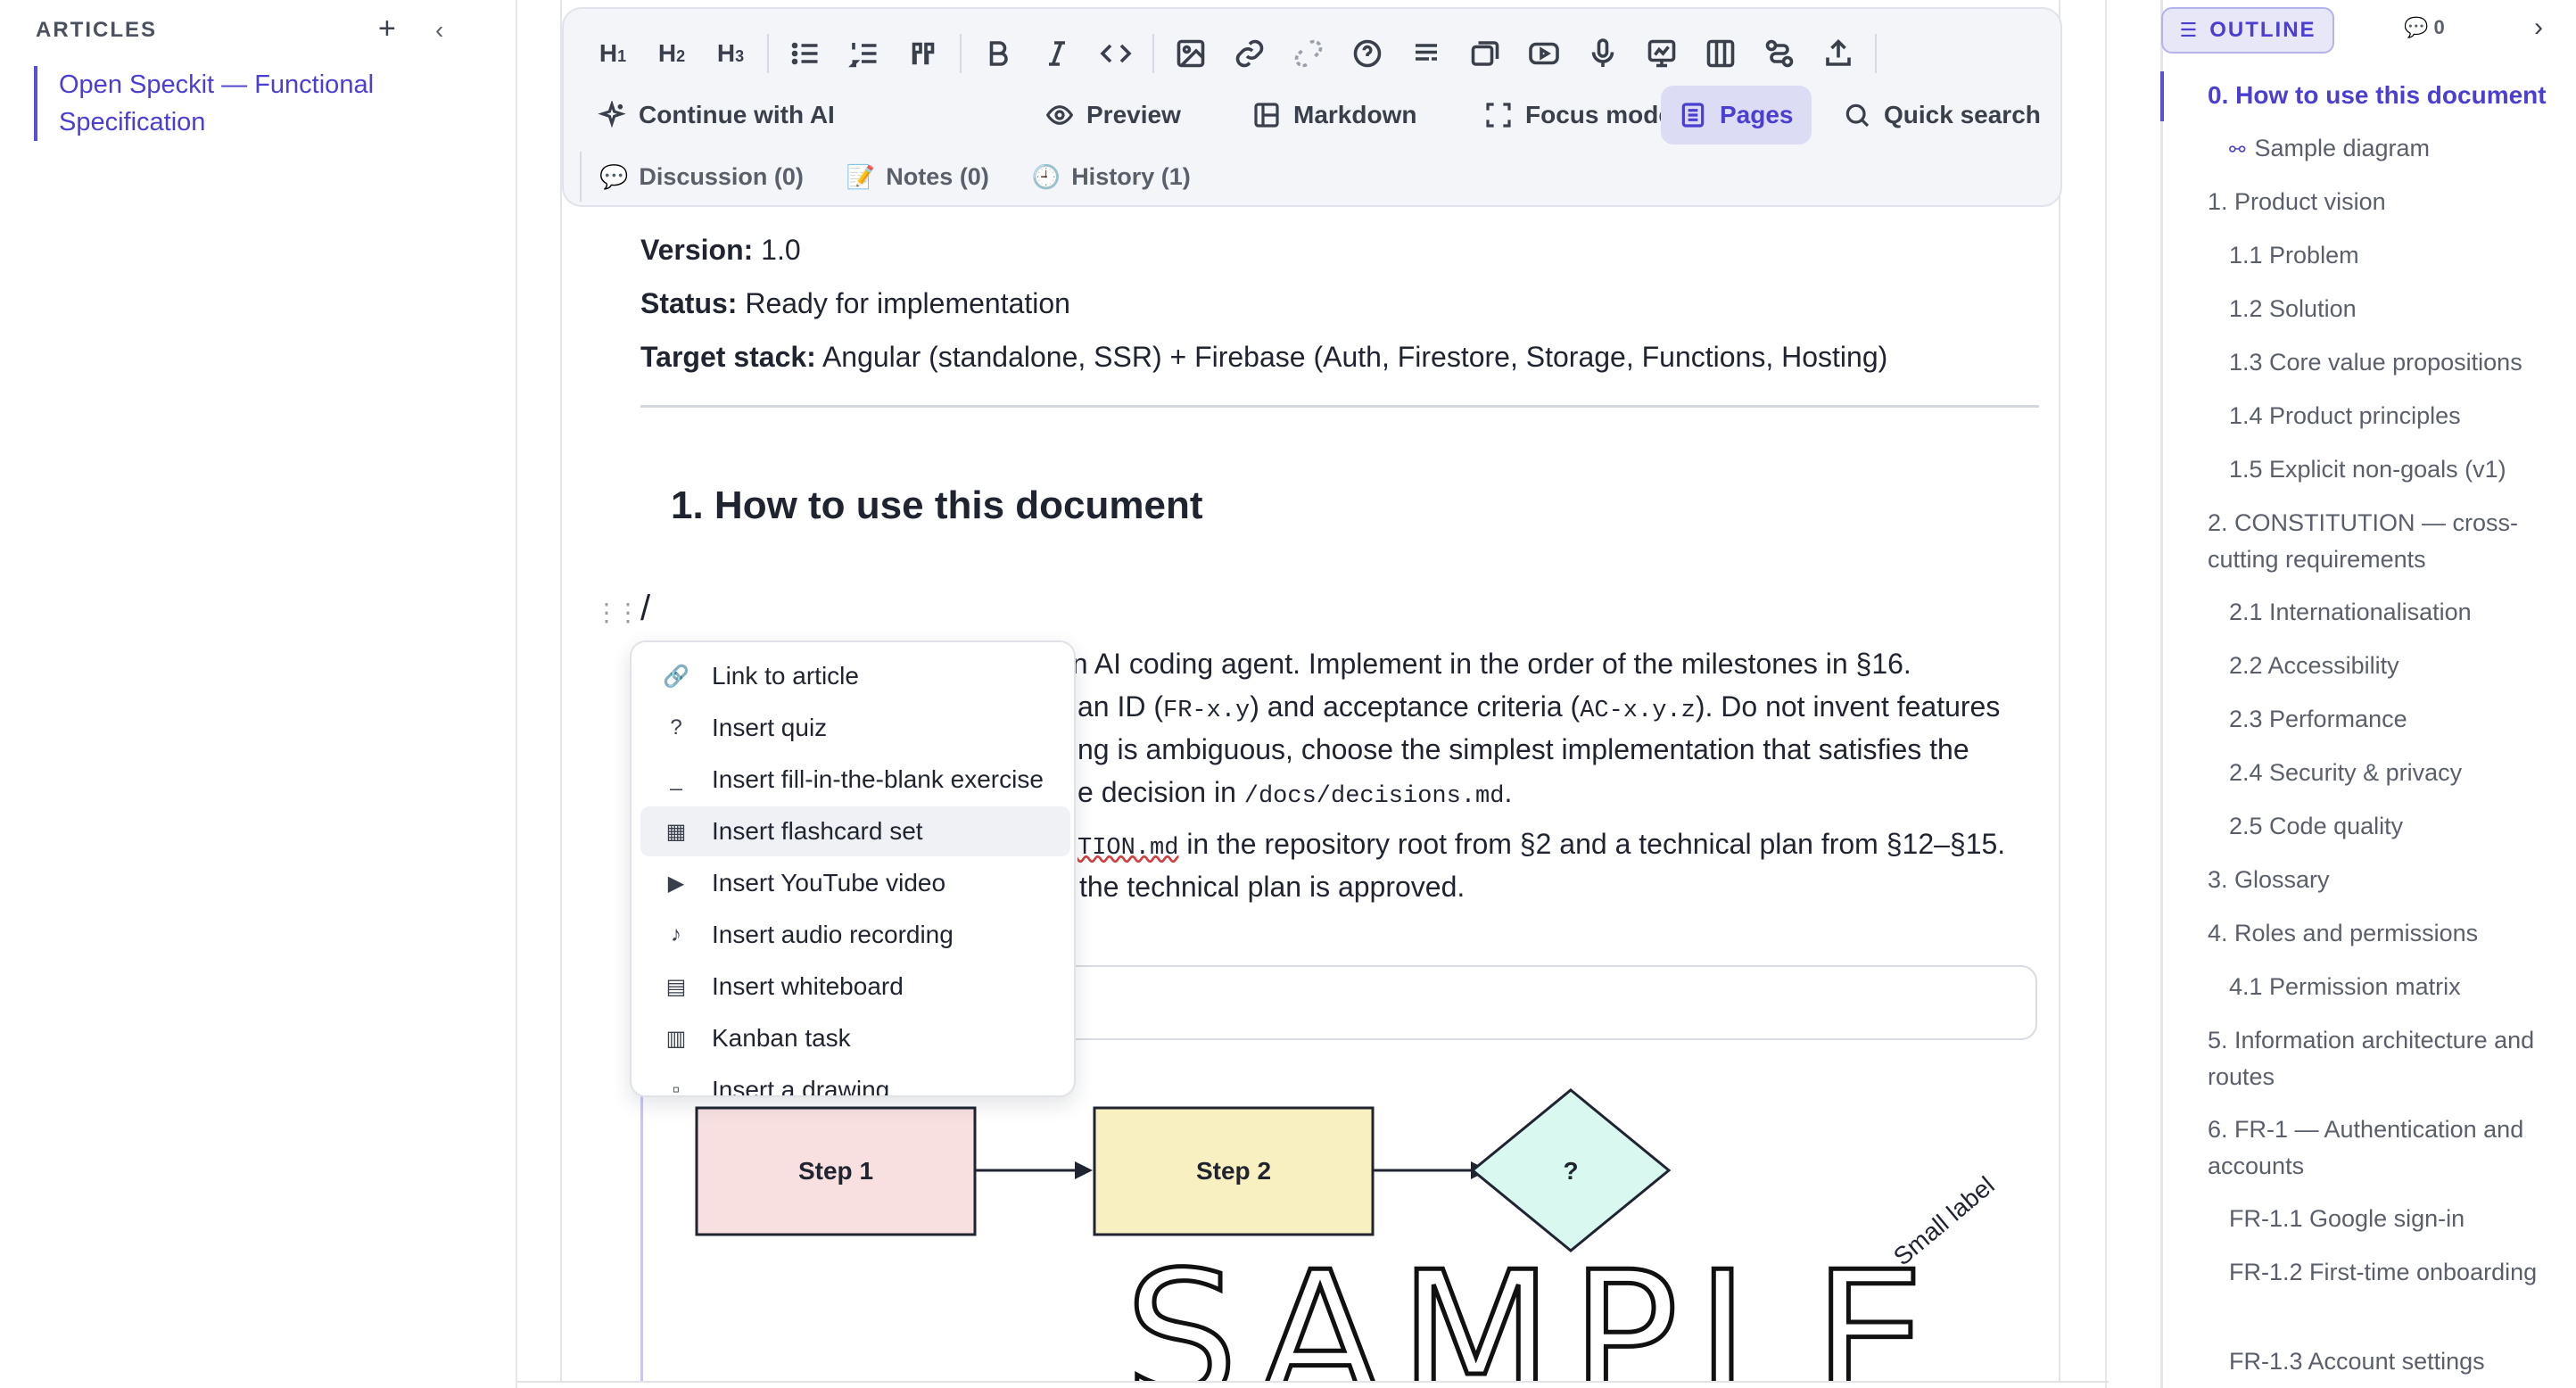  I want to click on outline-item: 1.1 Problem, so click(2403, 255).